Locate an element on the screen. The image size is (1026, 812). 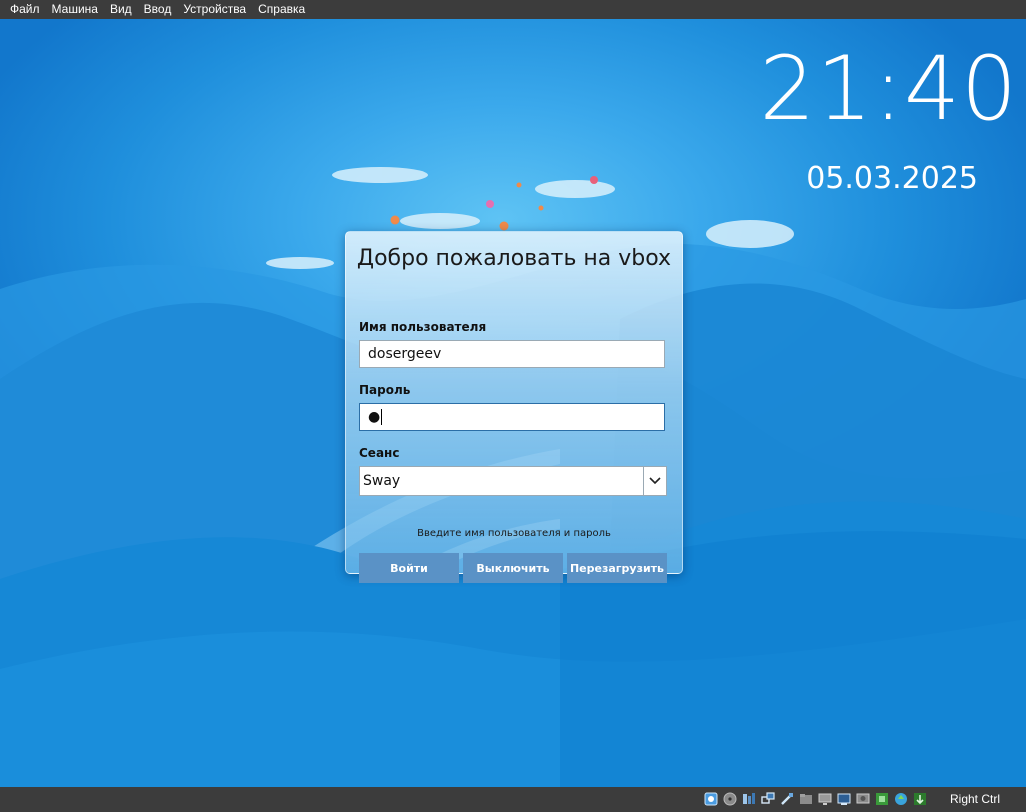
menu-view: Вид is located at coordinates (121, 9).